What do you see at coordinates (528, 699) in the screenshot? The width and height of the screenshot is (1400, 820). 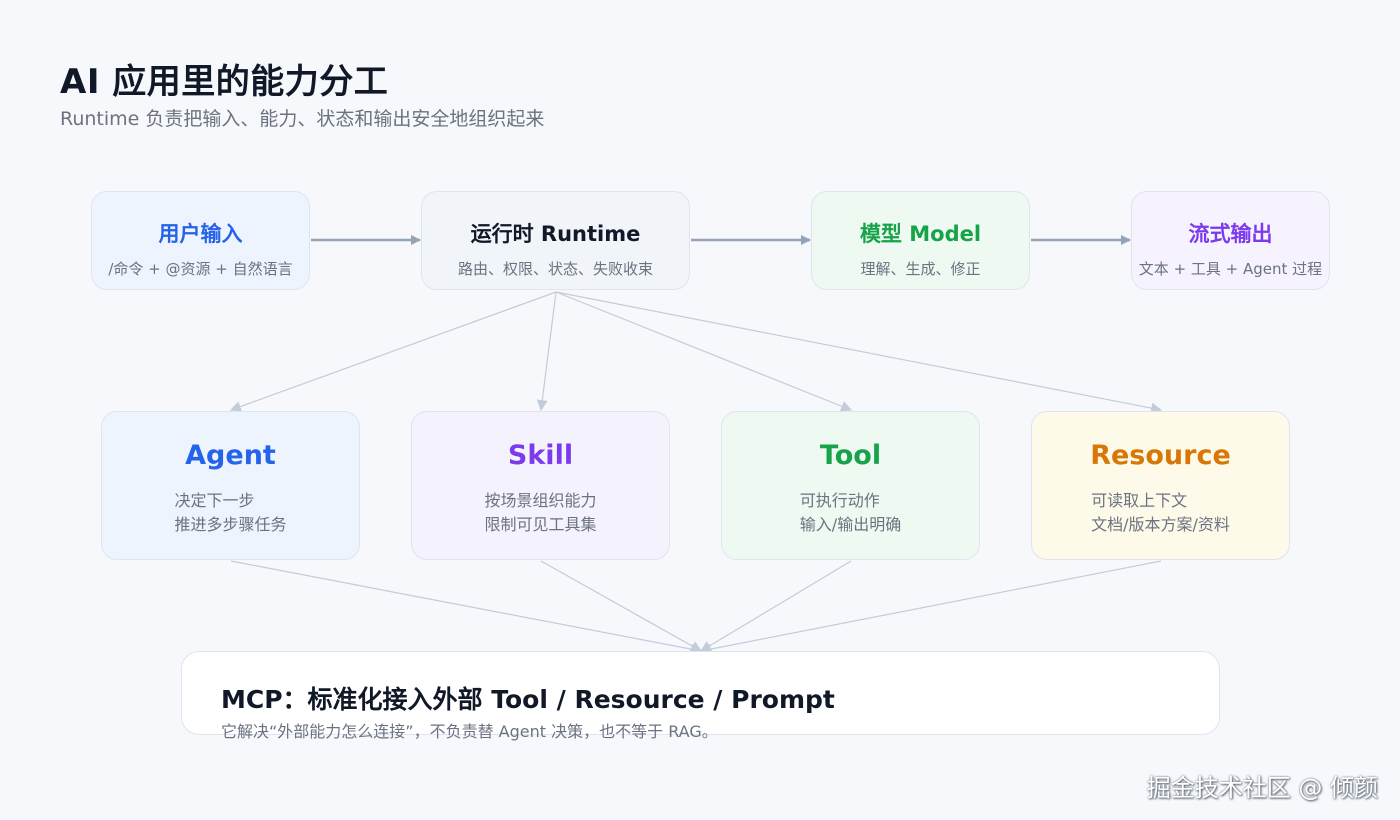 I see `node-mcp-title: MCP：标准化接入外部 Tool / Resource / Prompt` at bounding box center [528, 699].